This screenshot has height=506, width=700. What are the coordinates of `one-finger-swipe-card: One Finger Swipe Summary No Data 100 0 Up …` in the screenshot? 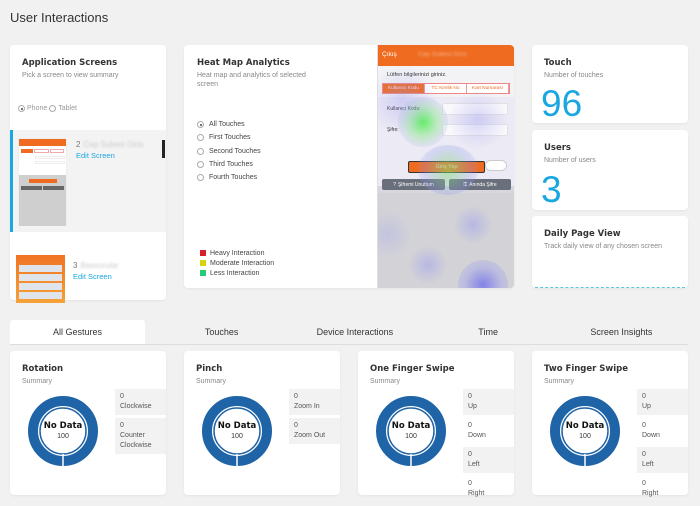 It's located at (436, 424).